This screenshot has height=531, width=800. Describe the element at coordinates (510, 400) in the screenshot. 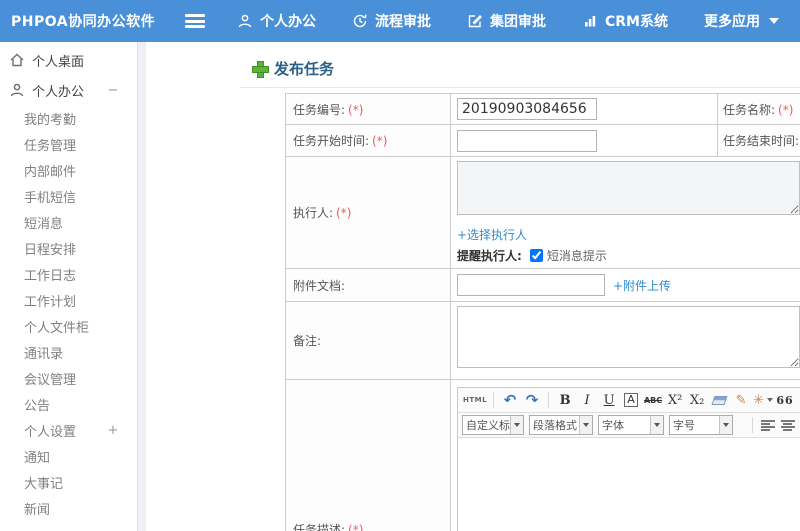

I see `undo-icon: ↶` at that location.